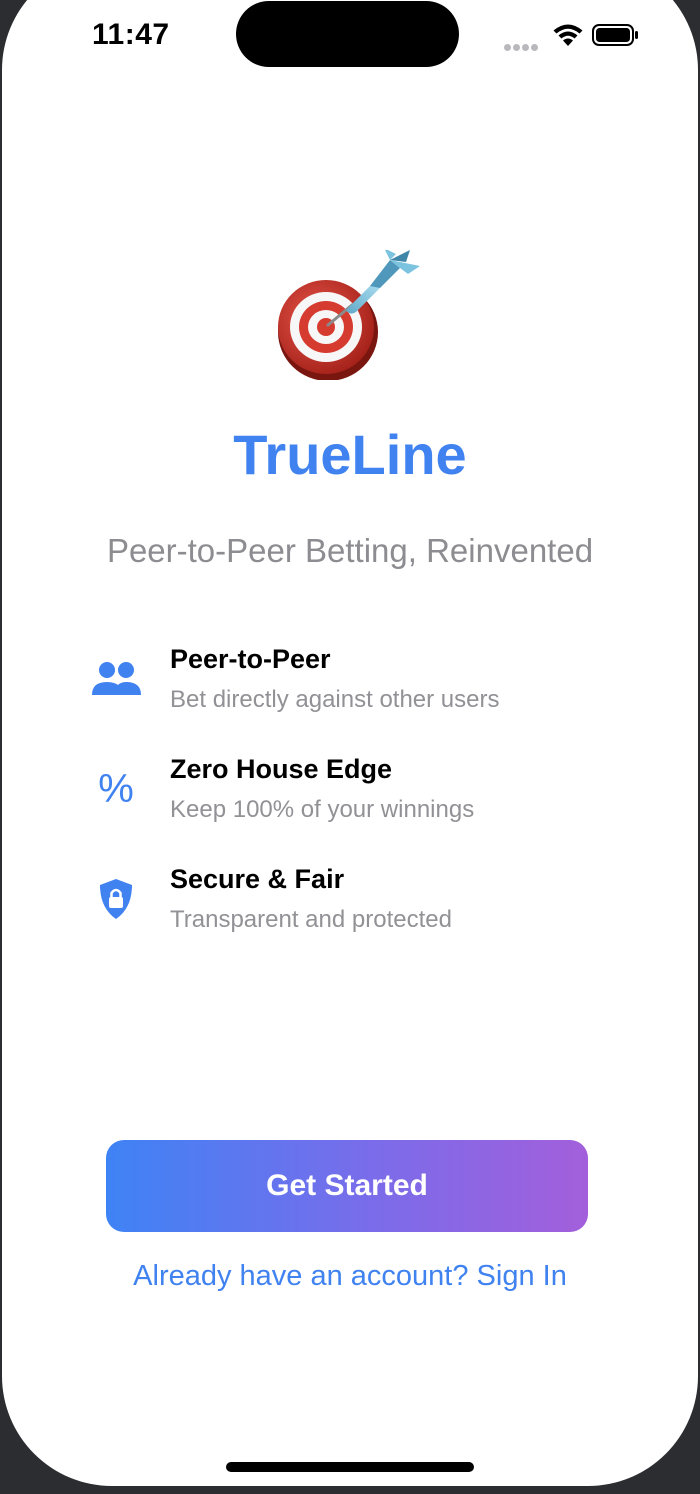  Describe the element at coordinates (350, 1276) in the screenshot. I see `sign-in-link: Already have an account? Sign In` at that location.